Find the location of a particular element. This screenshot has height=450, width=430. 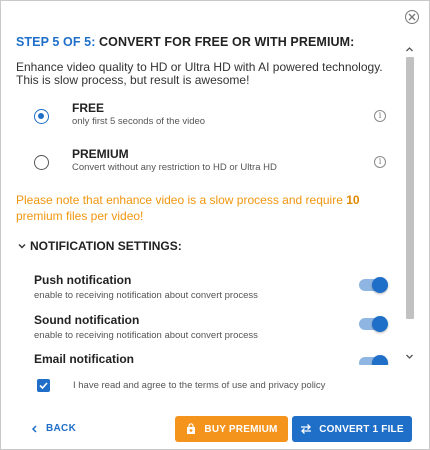

buy-premium-label: BUY PREMIUM is located at coordinates (241, 429).